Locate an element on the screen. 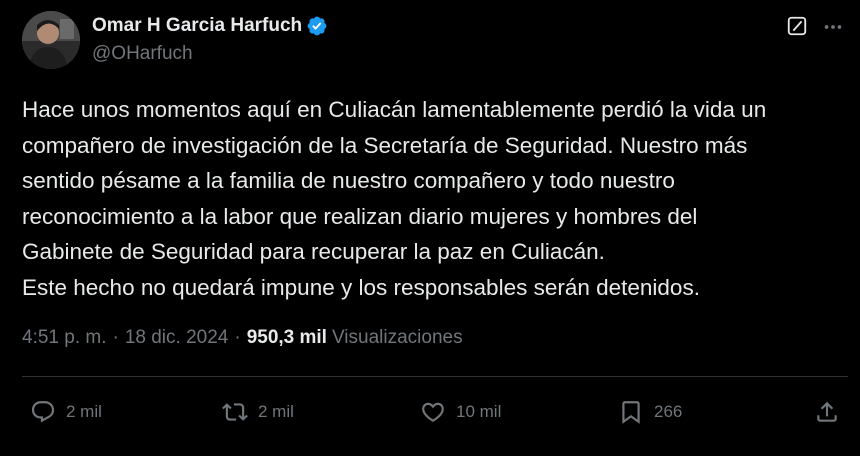  repost-button: 2 mil is located at coordinates (258, 412).